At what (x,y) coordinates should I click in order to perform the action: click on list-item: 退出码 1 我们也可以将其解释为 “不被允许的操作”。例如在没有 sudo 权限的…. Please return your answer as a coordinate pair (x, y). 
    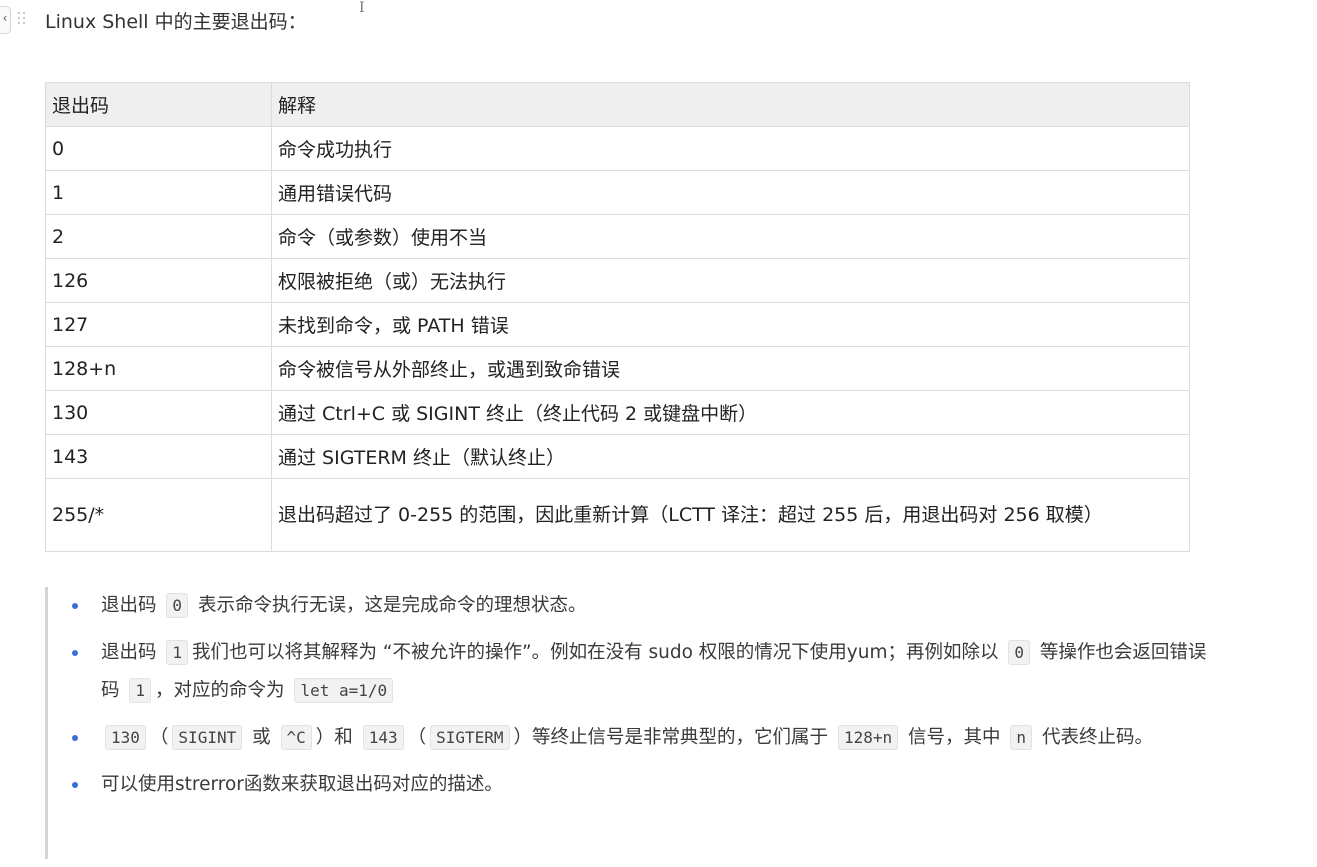
    Looking at the image, I should click on (635, 672).